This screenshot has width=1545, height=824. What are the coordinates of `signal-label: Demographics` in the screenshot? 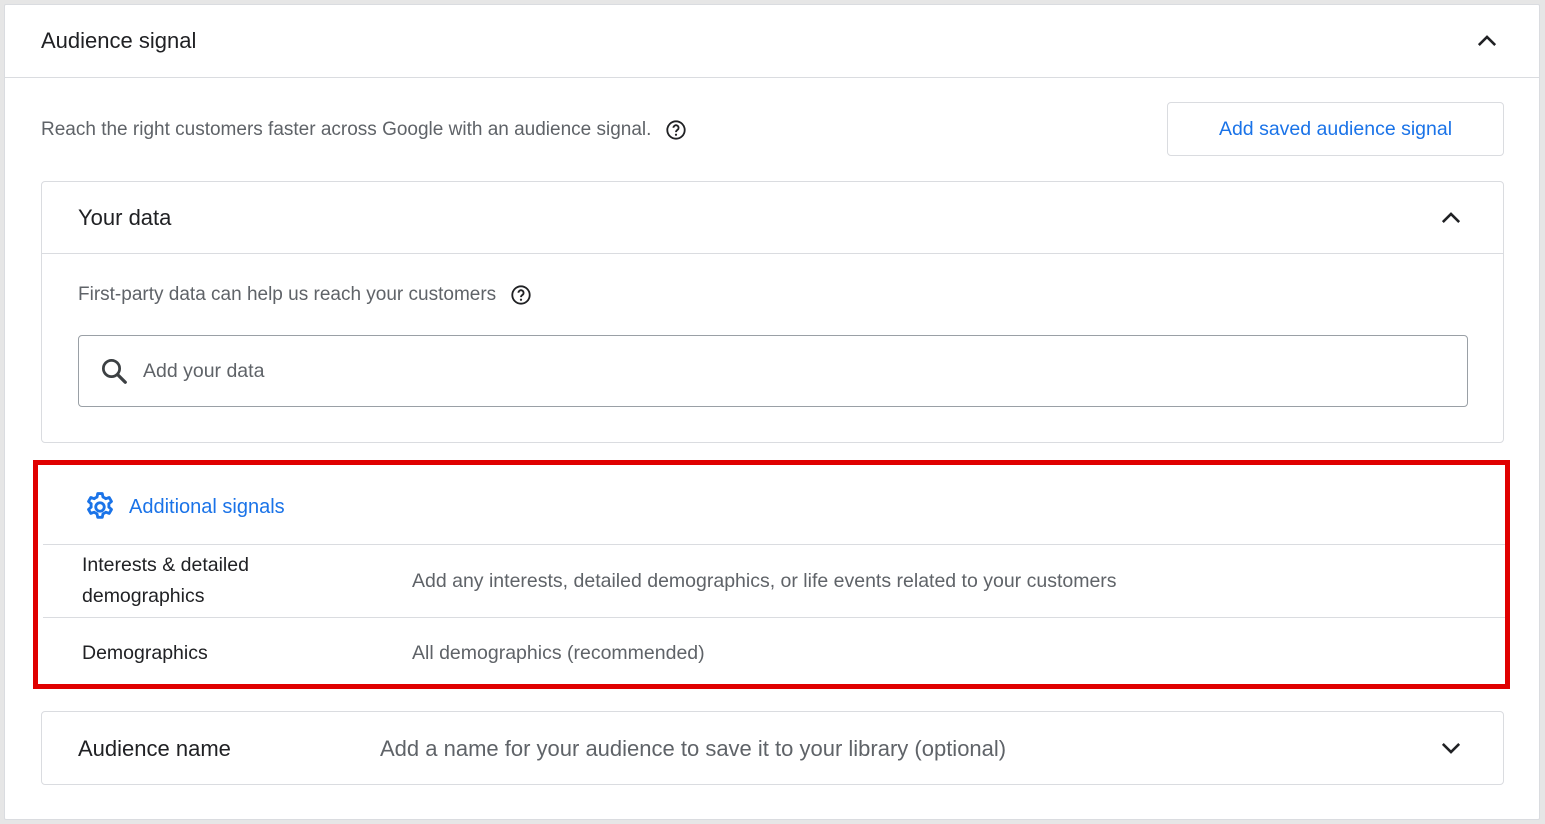 It's located at (145, 653).